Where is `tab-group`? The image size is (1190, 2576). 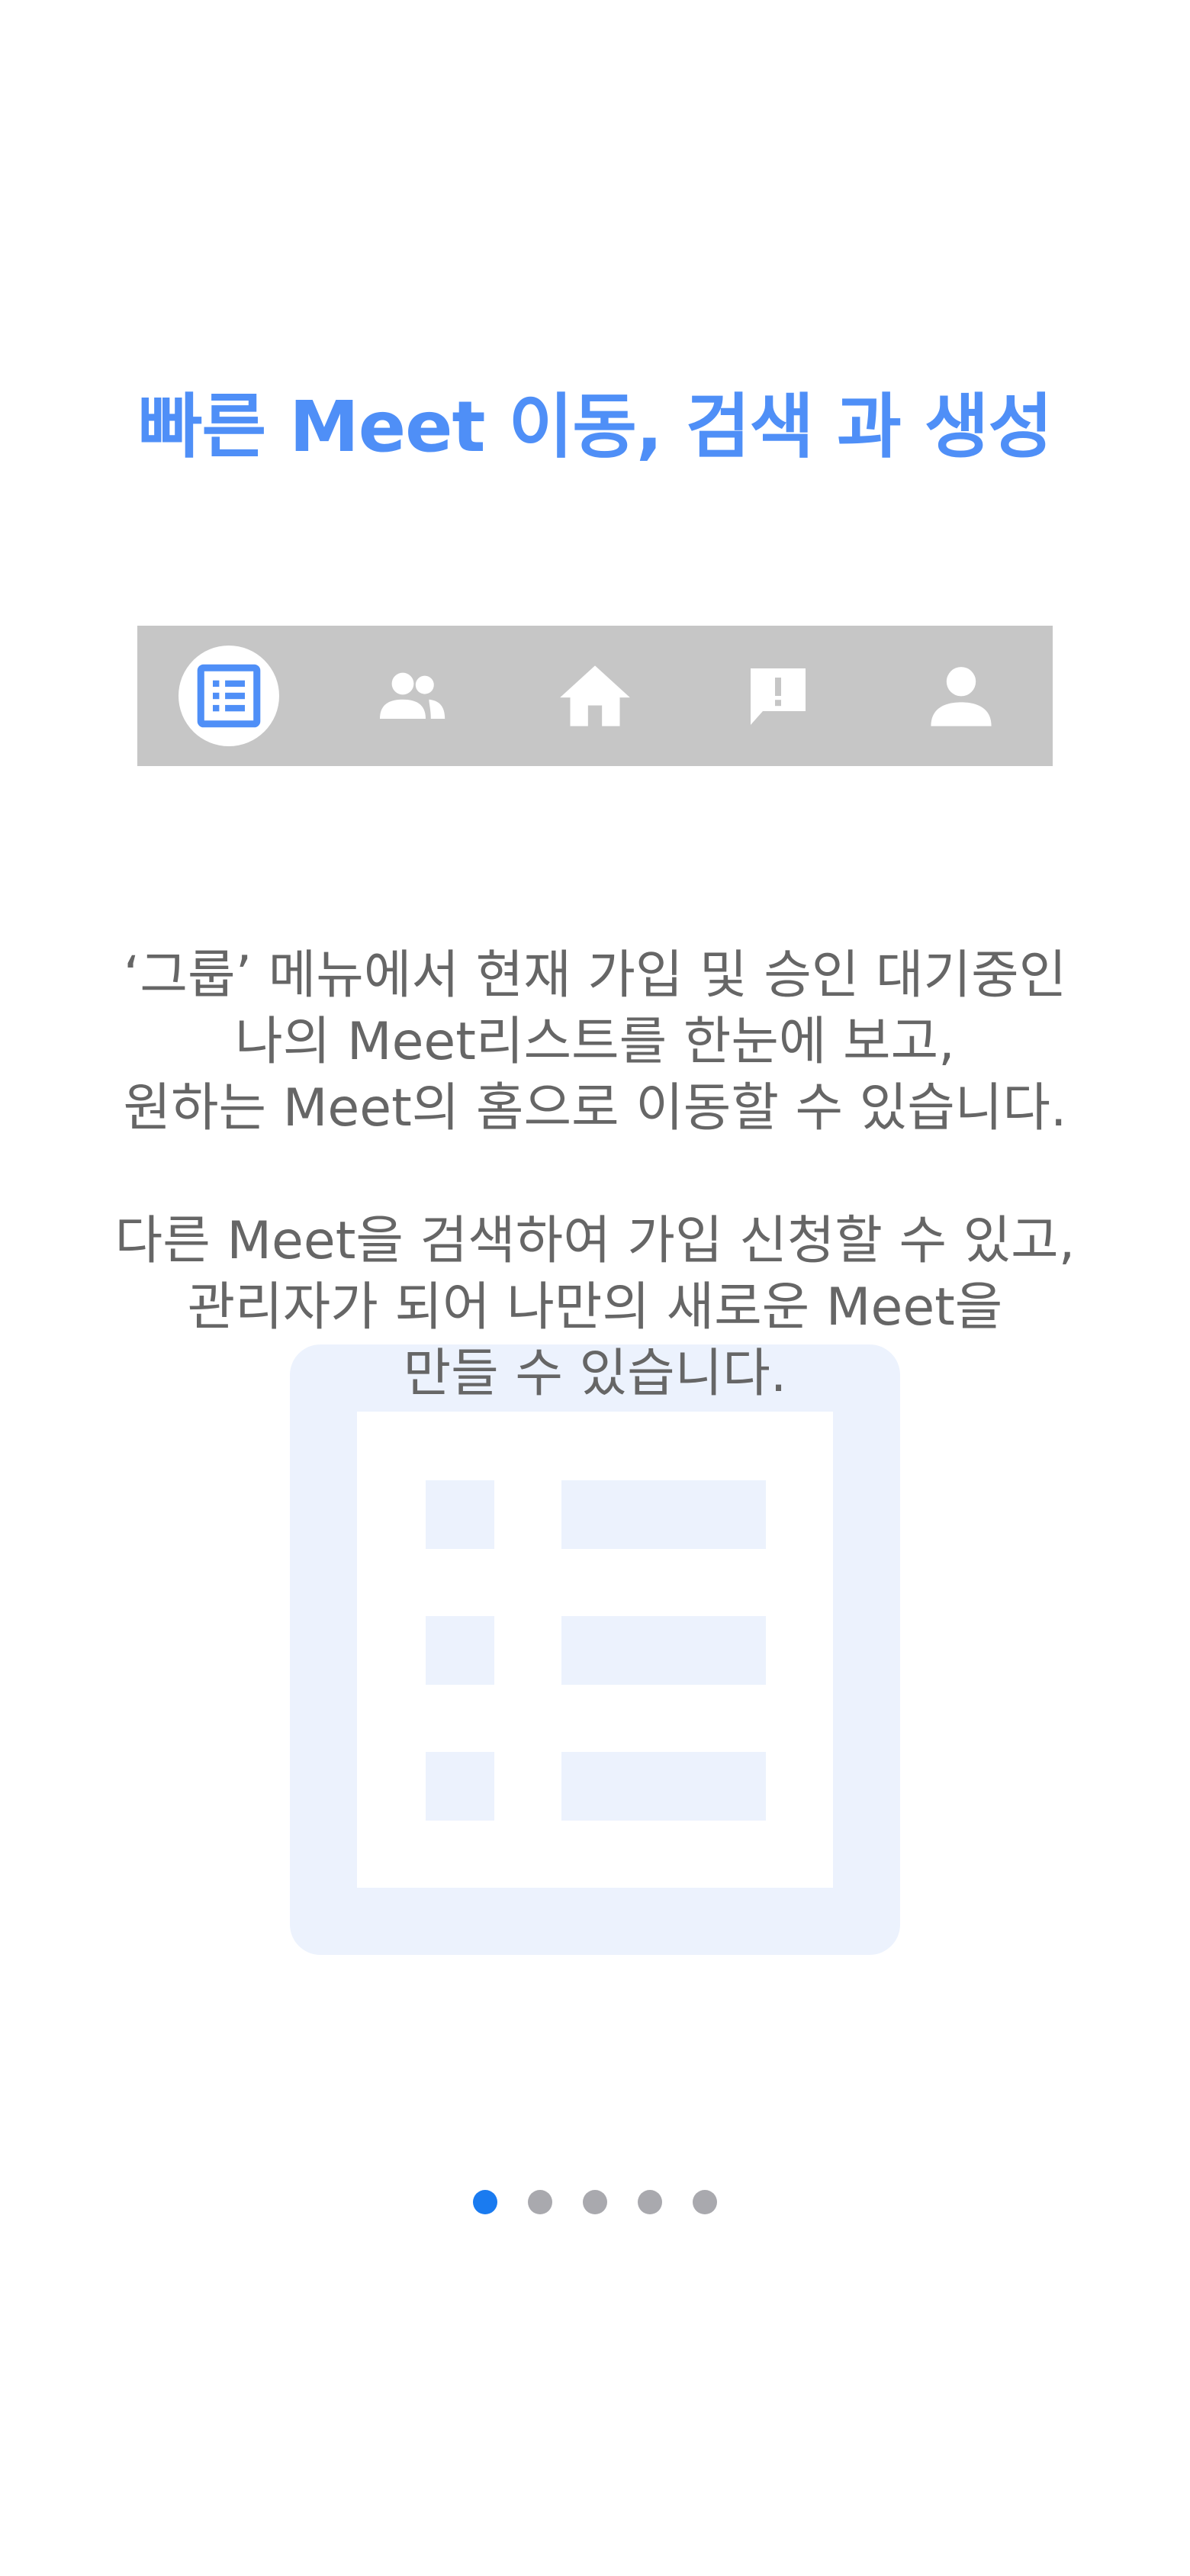 tab-group is located at coordinates (411, 696).